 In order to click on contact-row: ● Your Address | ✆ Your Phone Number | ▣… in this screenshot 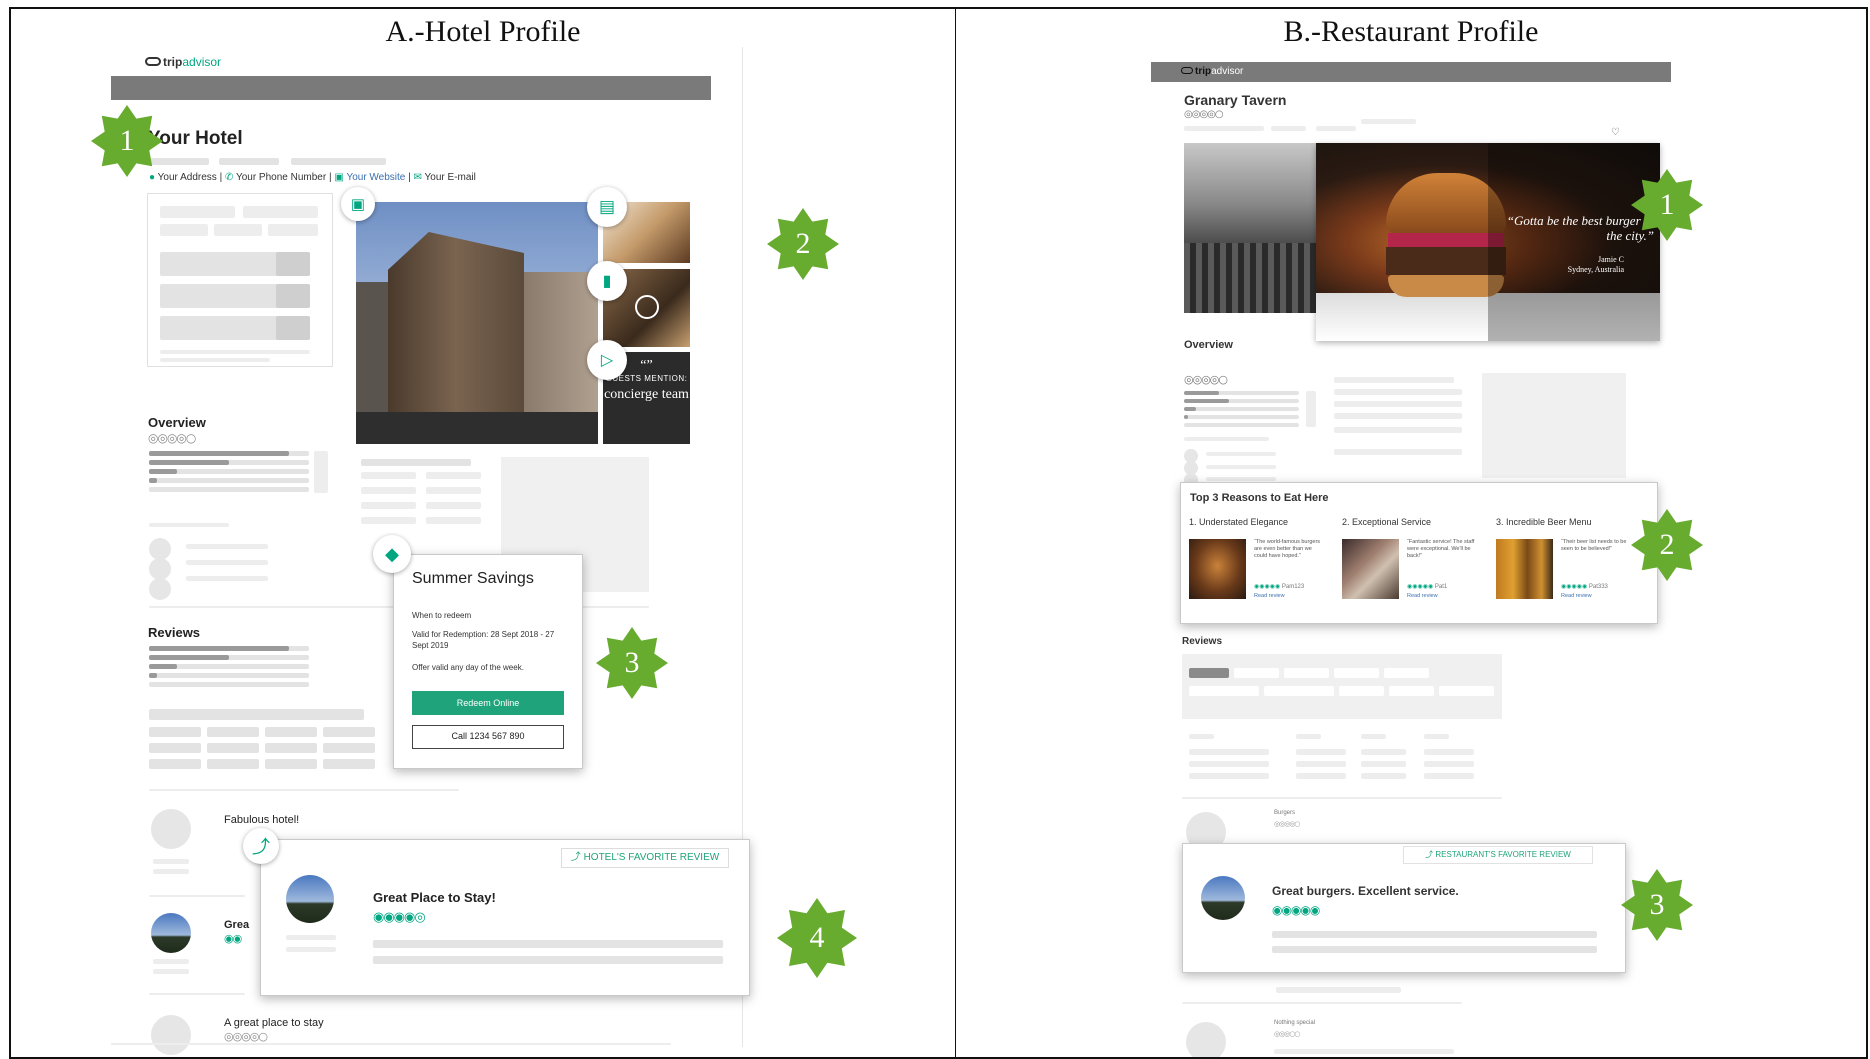, I will do `click(312, 177)`.